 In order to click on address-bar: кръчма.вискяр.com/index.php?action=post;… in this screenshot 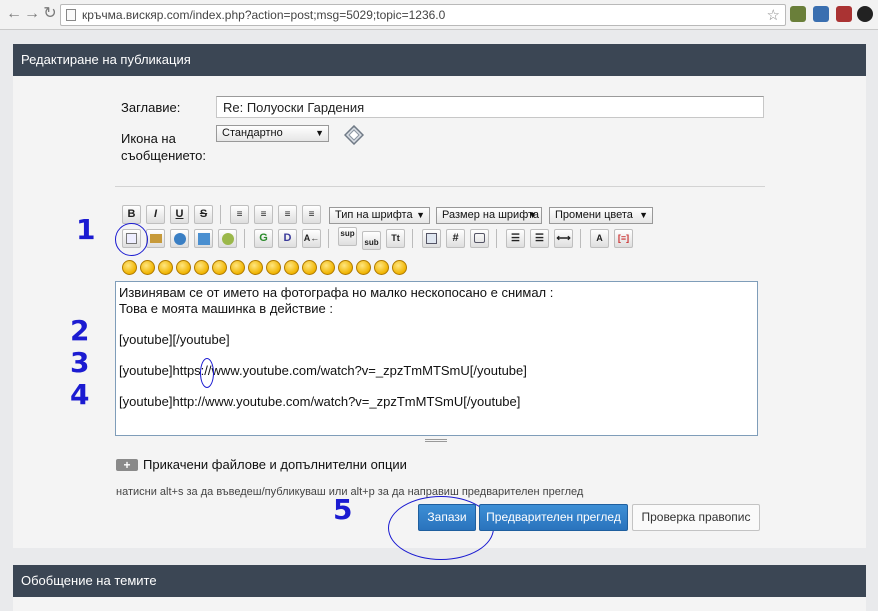, I will do `click(423, 15)`.